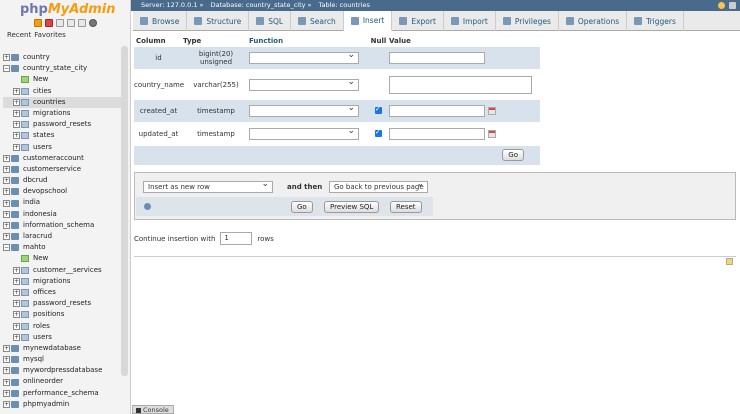 The width and height of the screenshot is (740, 414). Describe the element at coordinates (50, 35) in the screenshot. I see `favorites-link: Favorites` at that location.